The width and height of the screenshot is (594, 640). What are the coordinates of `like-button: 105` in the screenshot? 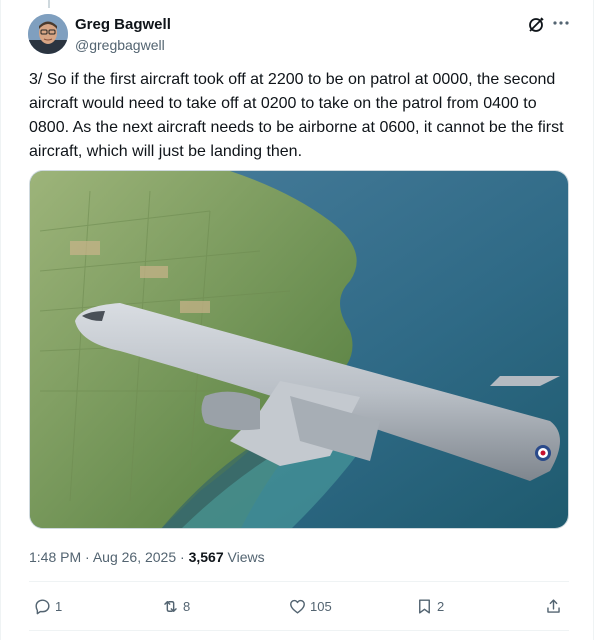 It's located at (310, 606).